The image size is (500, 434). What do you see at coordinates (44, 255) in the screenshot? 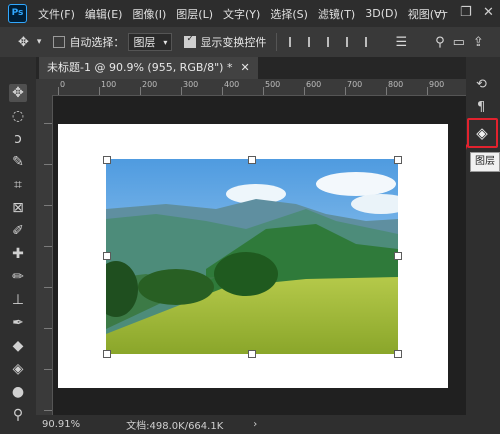
I see `vertical-ruler` at bounding box center [44, 255].